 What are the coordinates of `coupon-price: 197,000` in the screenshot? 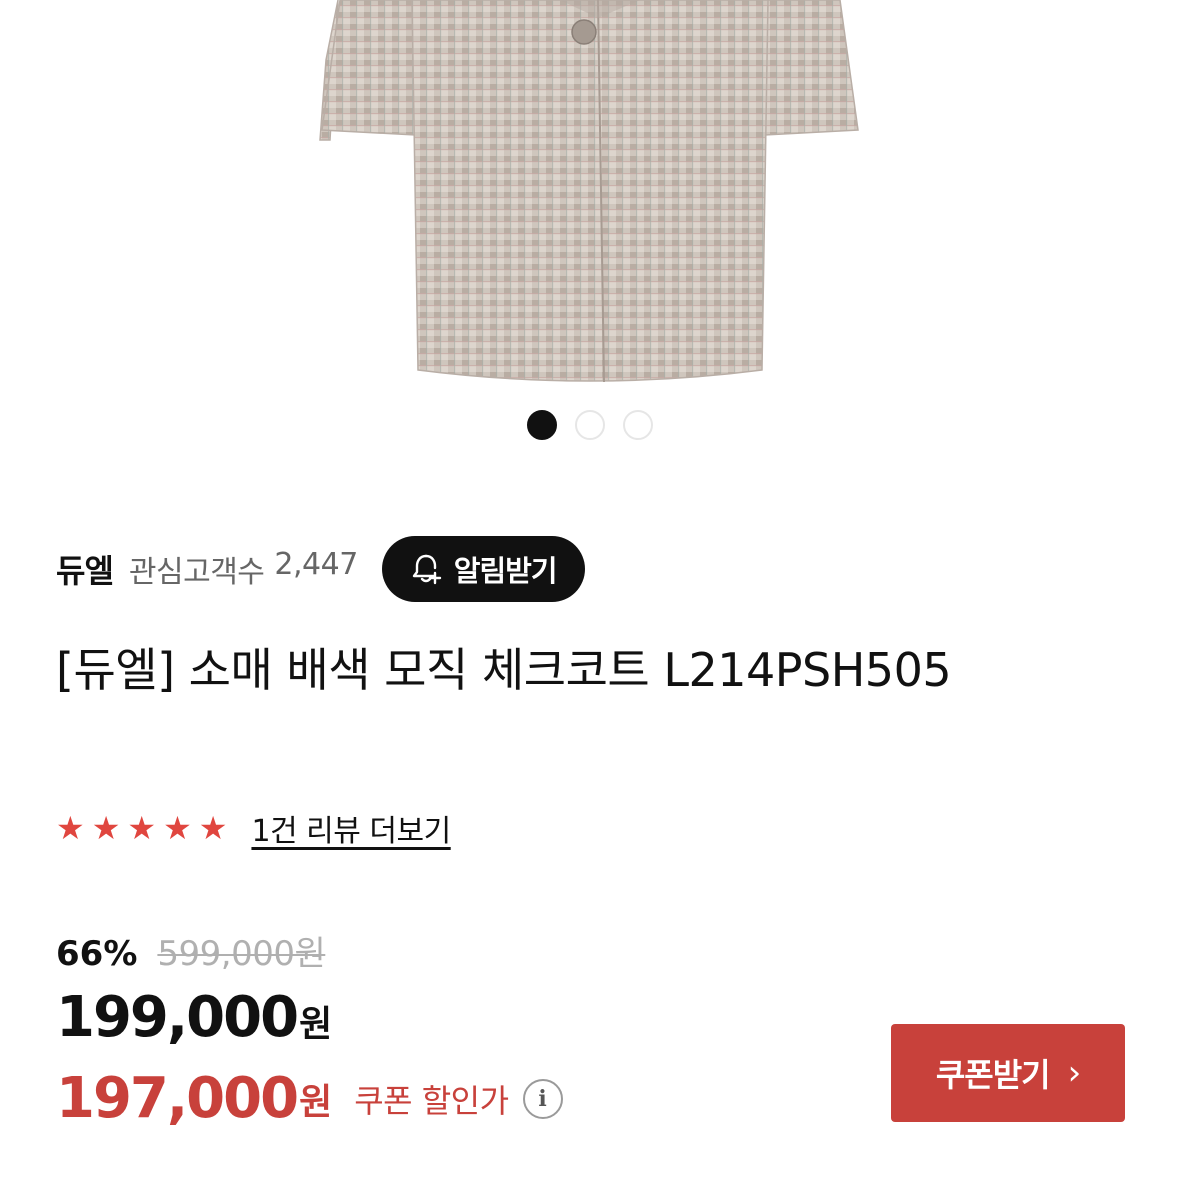 It's located at (177, 1098).